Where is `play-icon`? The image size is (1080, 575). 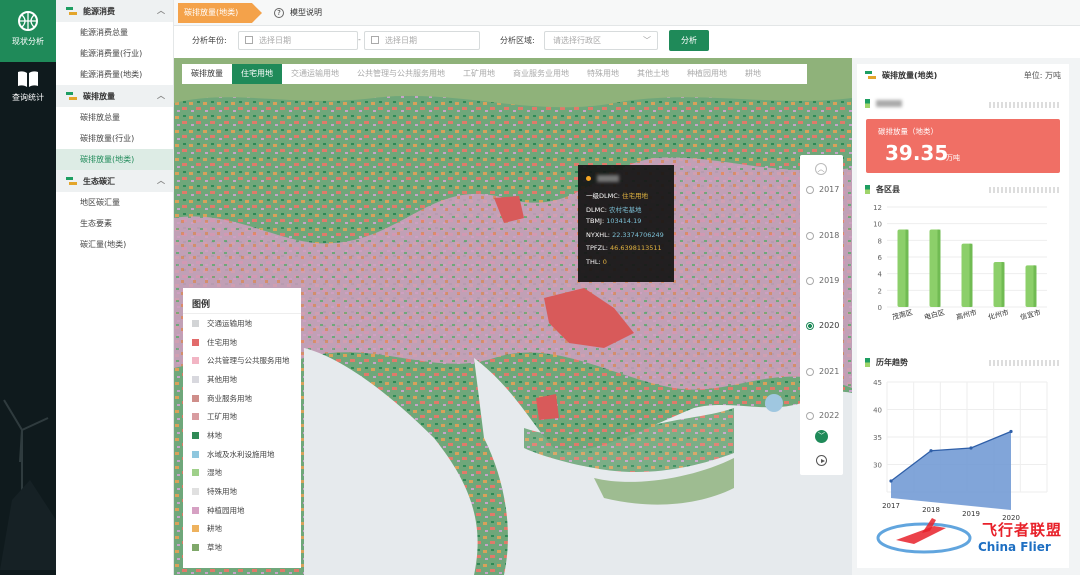 play-icon is located at coordinates (821, 460).